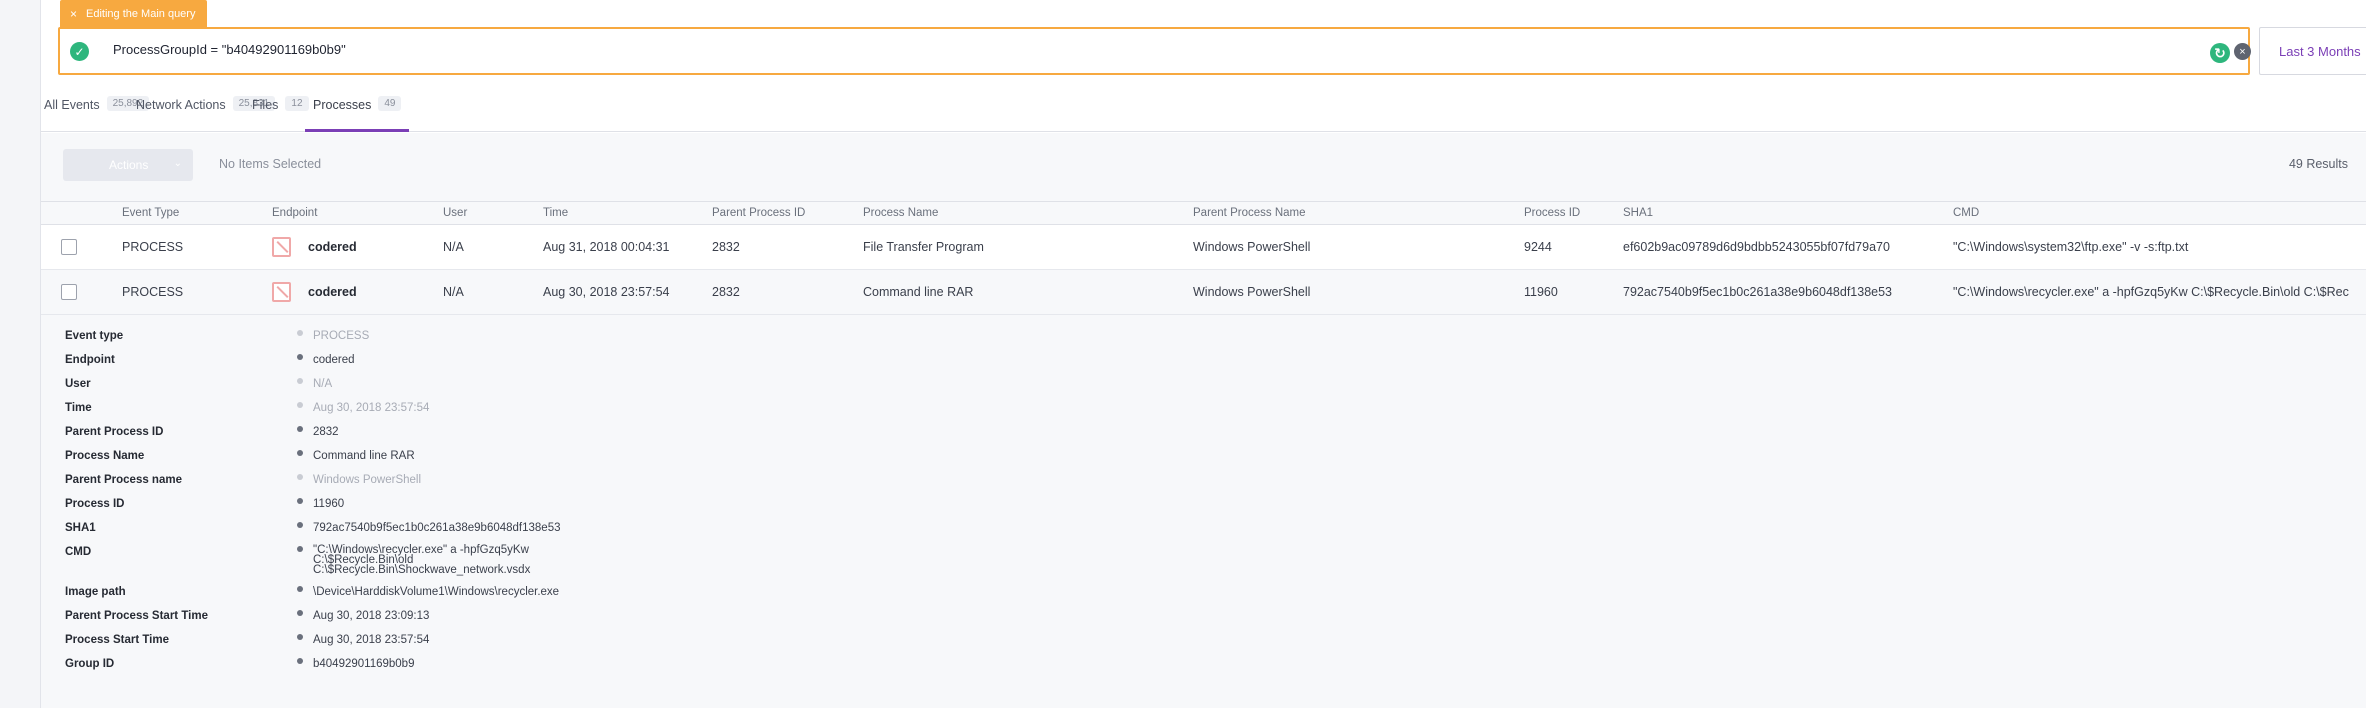 This screenshot has height=708, width=2366. Describe the element at coordinates (758, 213) in the screenshot. I see `column-header-parent-process-id: Parent Process ID` at that location.